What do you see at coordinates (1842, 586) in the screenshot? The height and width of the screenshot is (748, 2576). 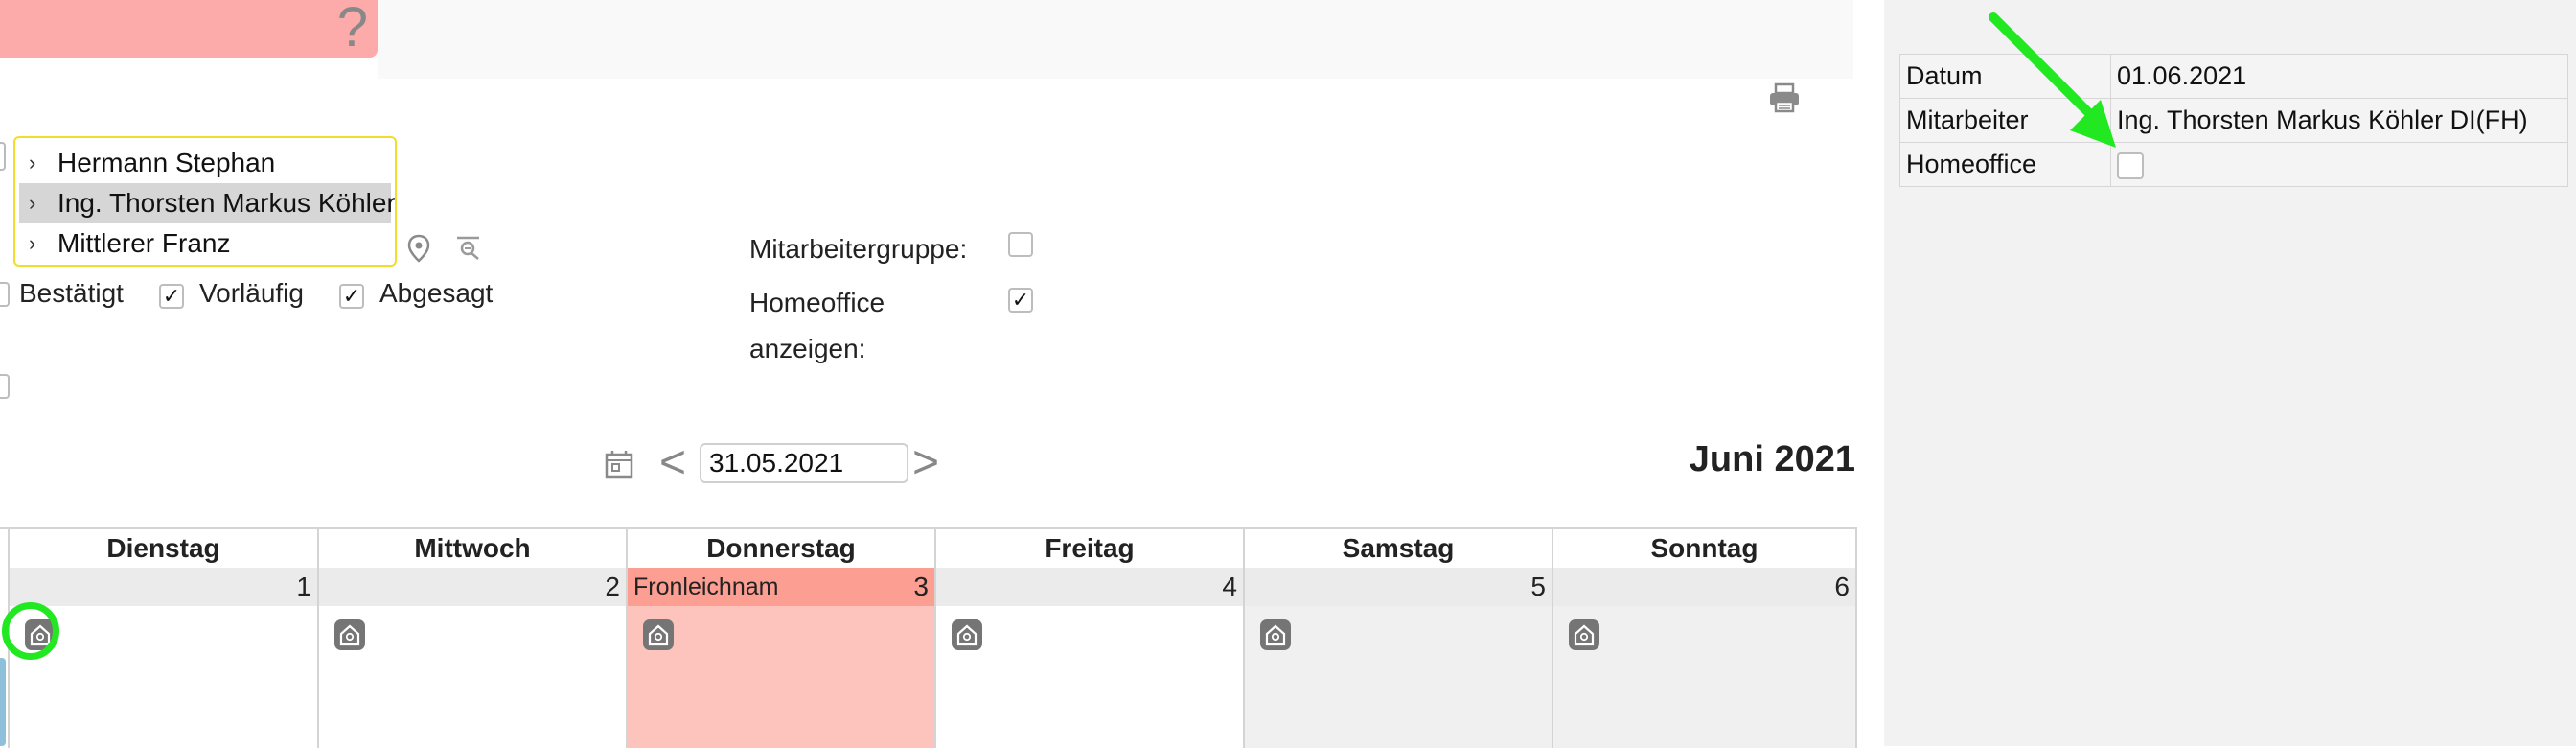 I see `day-number: 6` at bounding box center [1842, 586].